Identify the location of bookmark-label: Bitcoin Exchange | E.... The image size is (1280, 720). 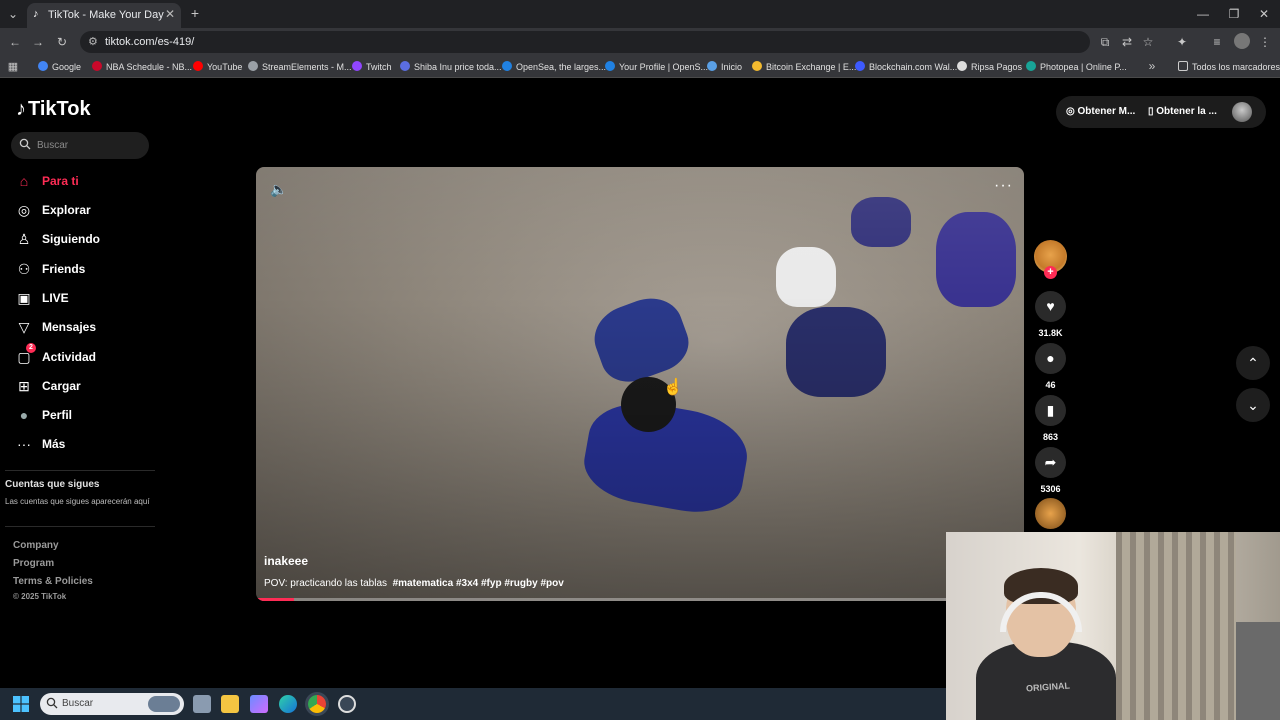
(811, 67).